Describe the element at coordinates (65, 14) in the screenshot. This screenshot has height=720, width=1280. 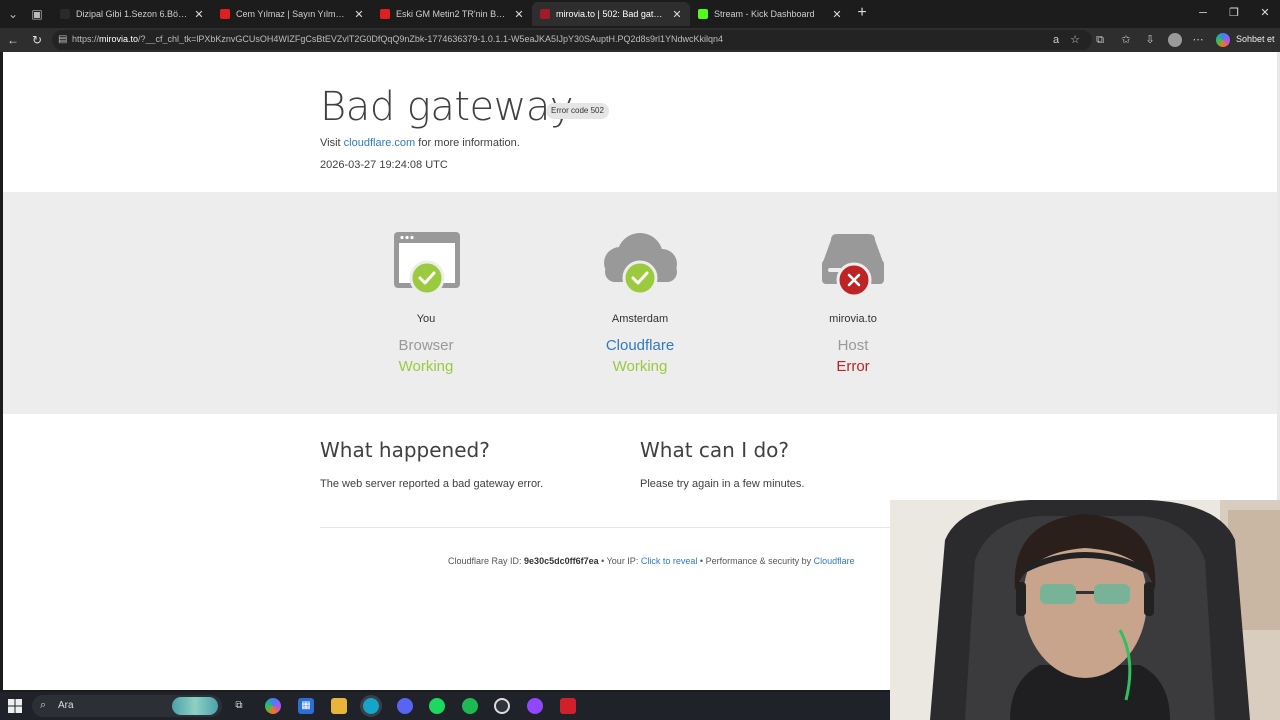
I see `tab-favicon-icon` at that location.